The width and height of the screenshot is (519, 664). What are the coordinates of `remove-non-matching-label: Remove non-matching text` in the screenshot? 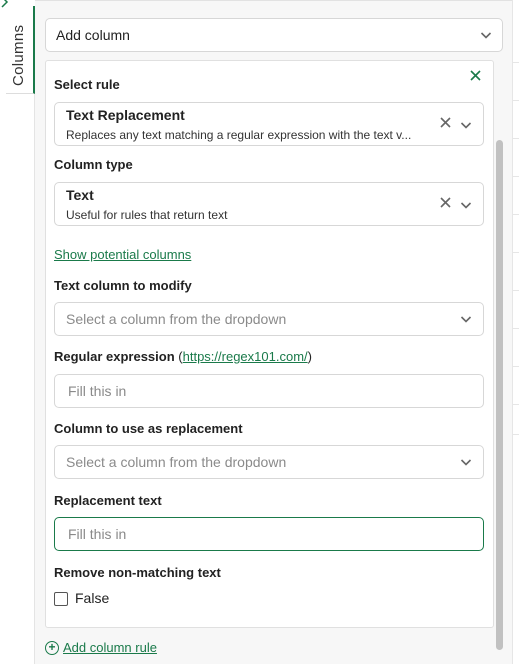 It's located at (137, 572).